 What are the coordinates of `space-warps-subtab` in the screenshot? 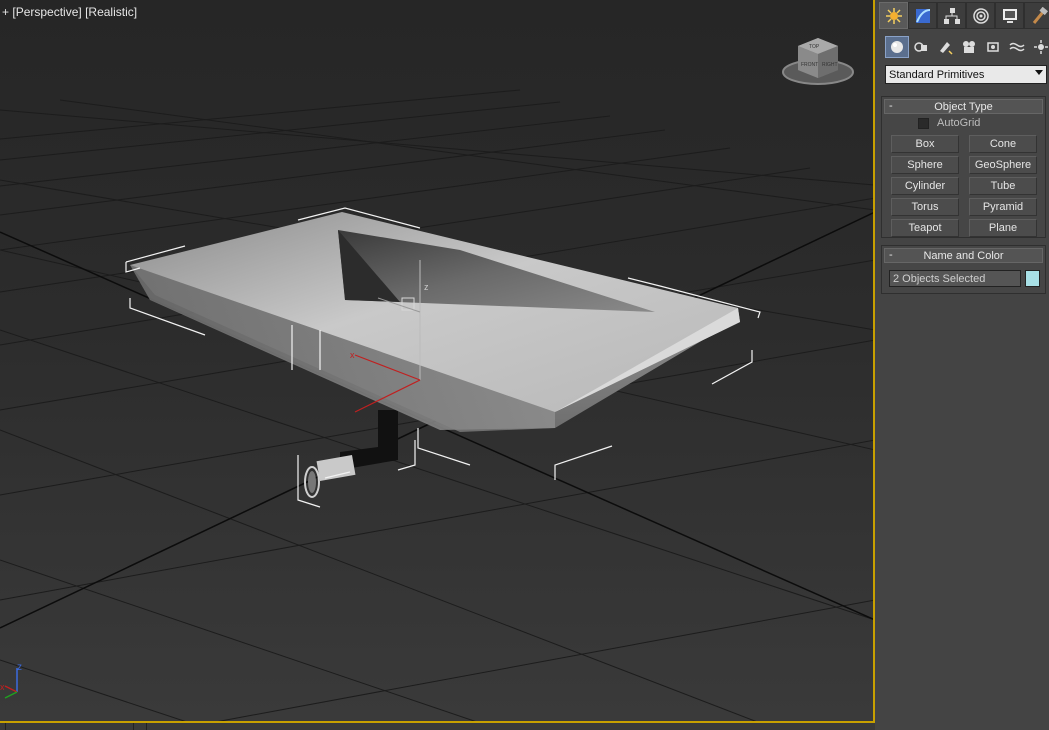 It's located at (1017, 47).